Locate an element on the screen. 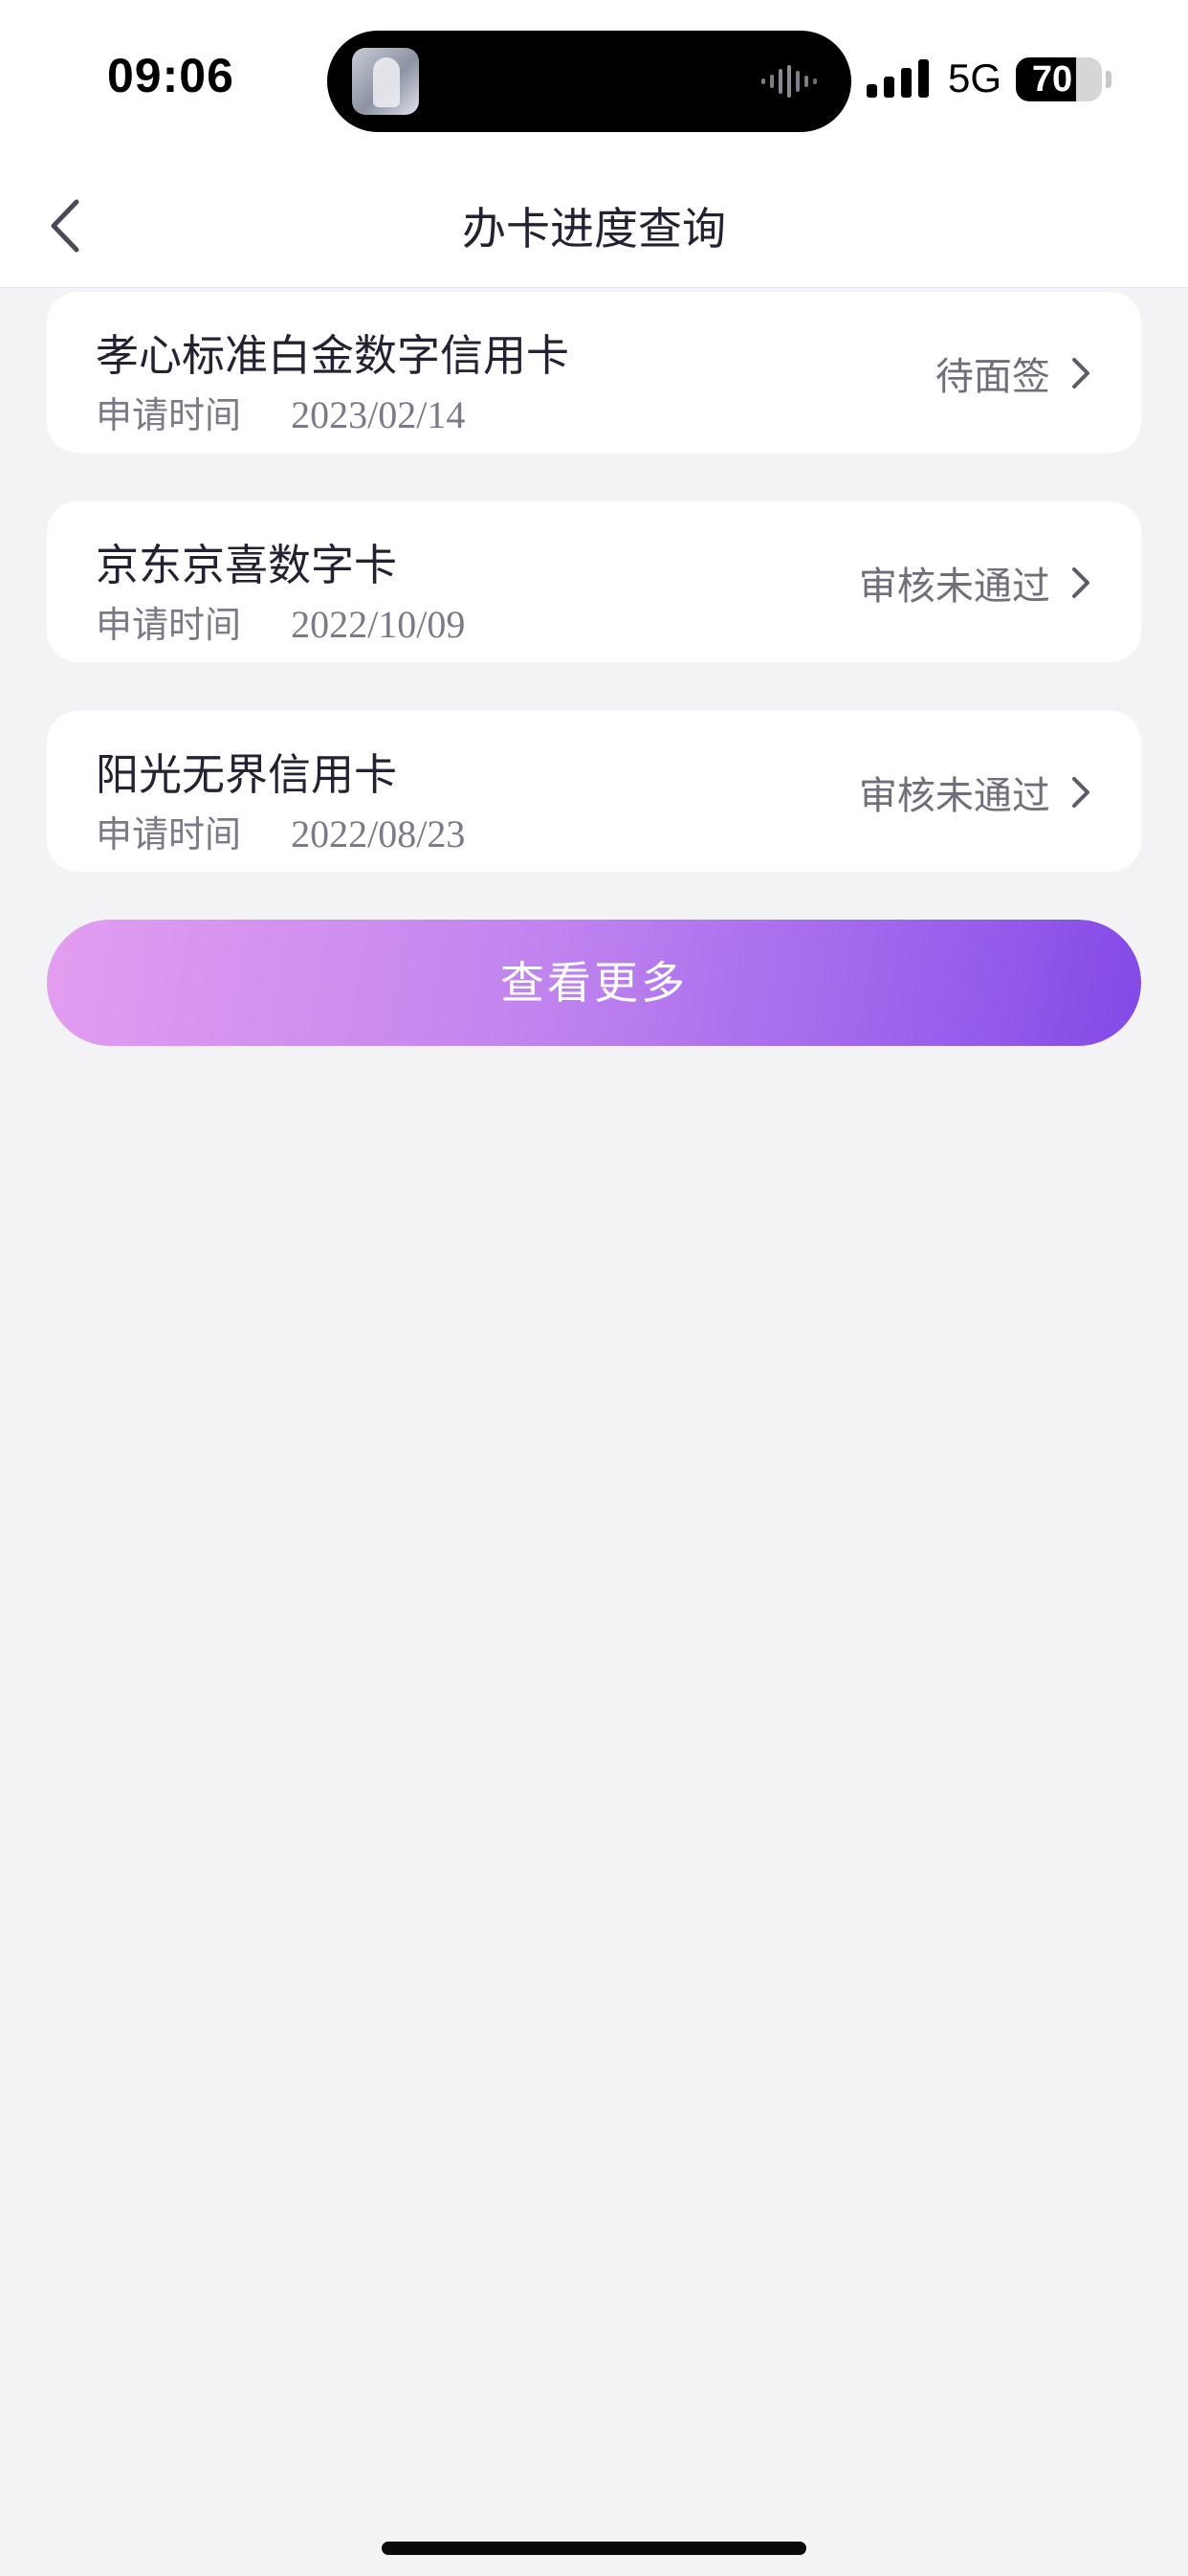 The image size is (1188, 2576). cellular-signal-icon is located at coordinates (898, 78).